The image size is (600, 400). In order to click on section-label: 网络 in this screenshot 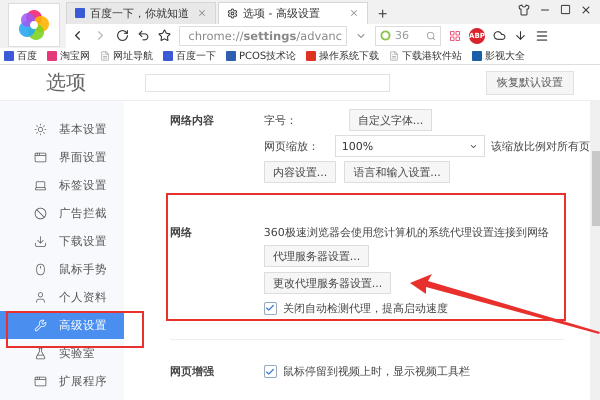, I will do `click(181, 233)`.